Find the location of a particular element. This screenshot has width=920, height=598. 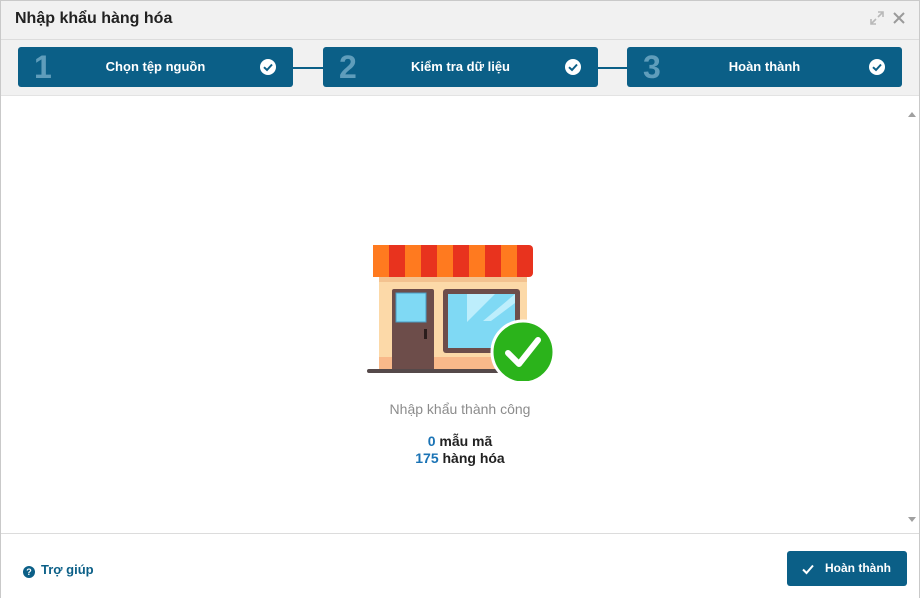

scroll-up-arrow is located at coordinates (912, 114).